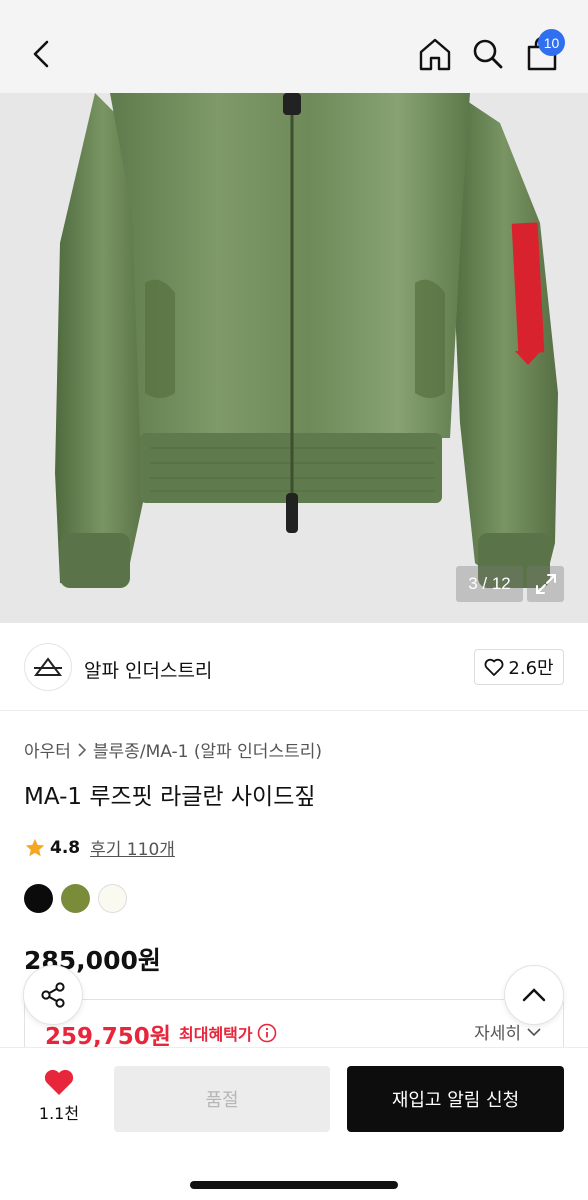 The image size is (588, 1200). I want to click on scroll-to-top-button, so click(534, 995).